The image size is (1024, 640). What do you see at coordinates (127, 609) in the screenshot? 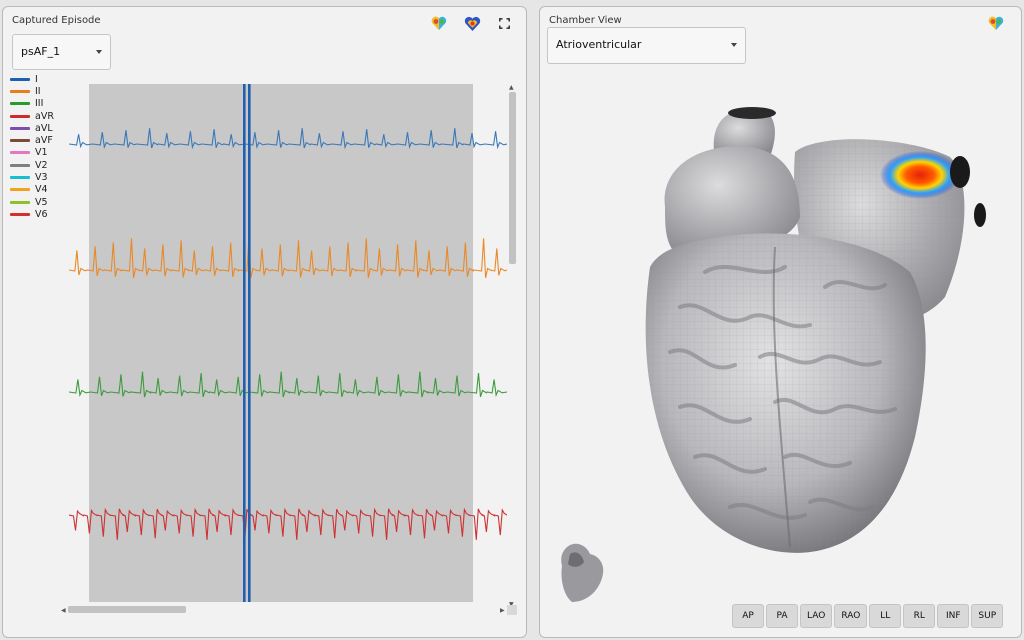
I see `horizontal-scrollbar` at bounding box center [127, 609].